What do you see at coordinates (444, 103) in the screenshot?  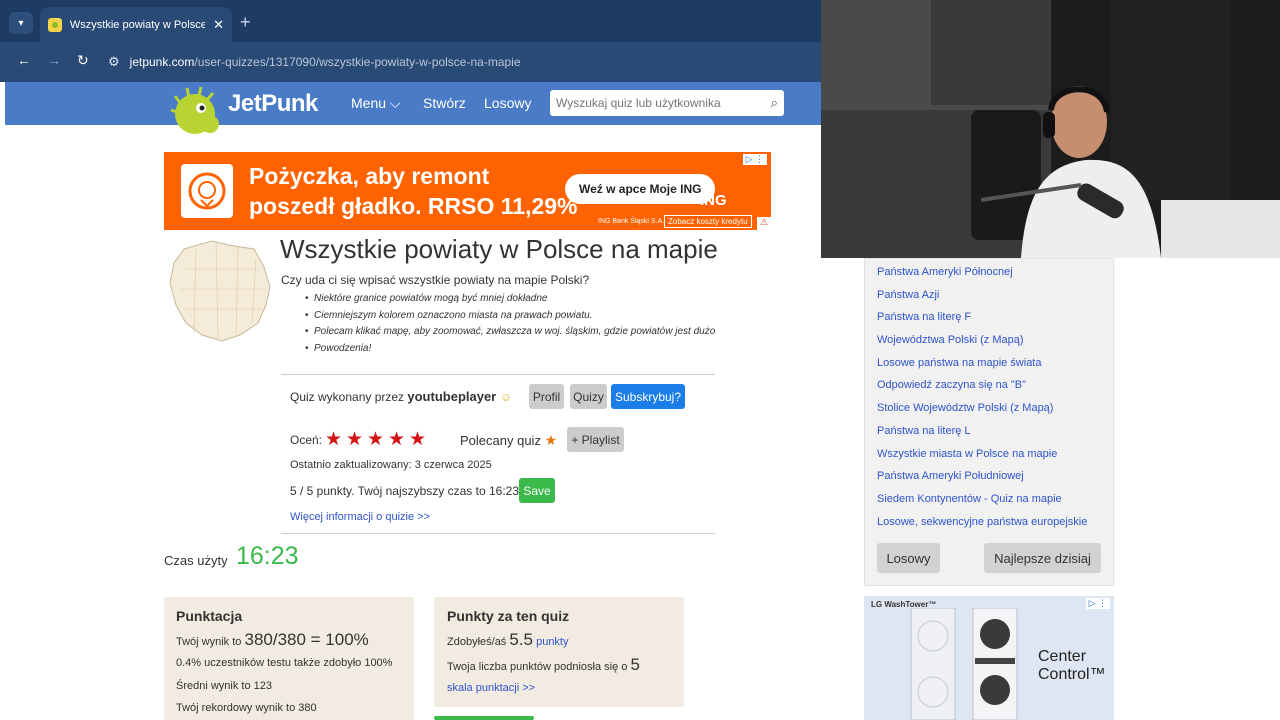 I see `create-link: Stwórz` at bounding box center [444, 103].